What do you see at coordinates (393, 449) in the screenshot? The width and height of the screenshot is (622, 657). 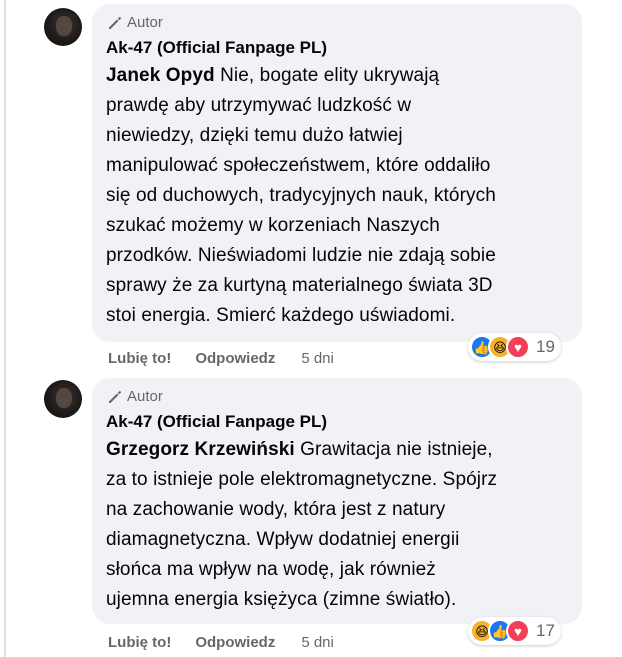 I see `comment-line: Grawitacja nie istnieje,` at bounding box center [393, 449].